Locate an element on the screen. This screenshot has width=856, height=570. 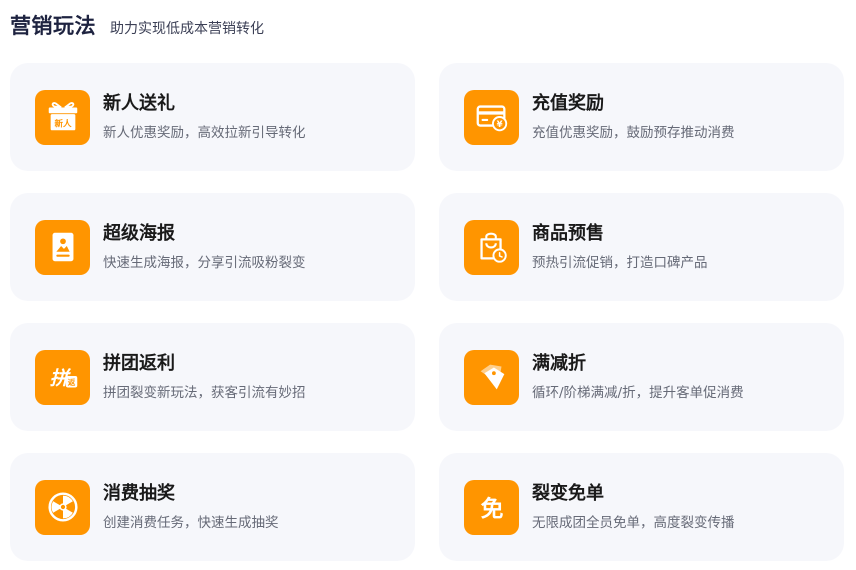
card-title: 充值奖励 is located at coordinates (568, 103).